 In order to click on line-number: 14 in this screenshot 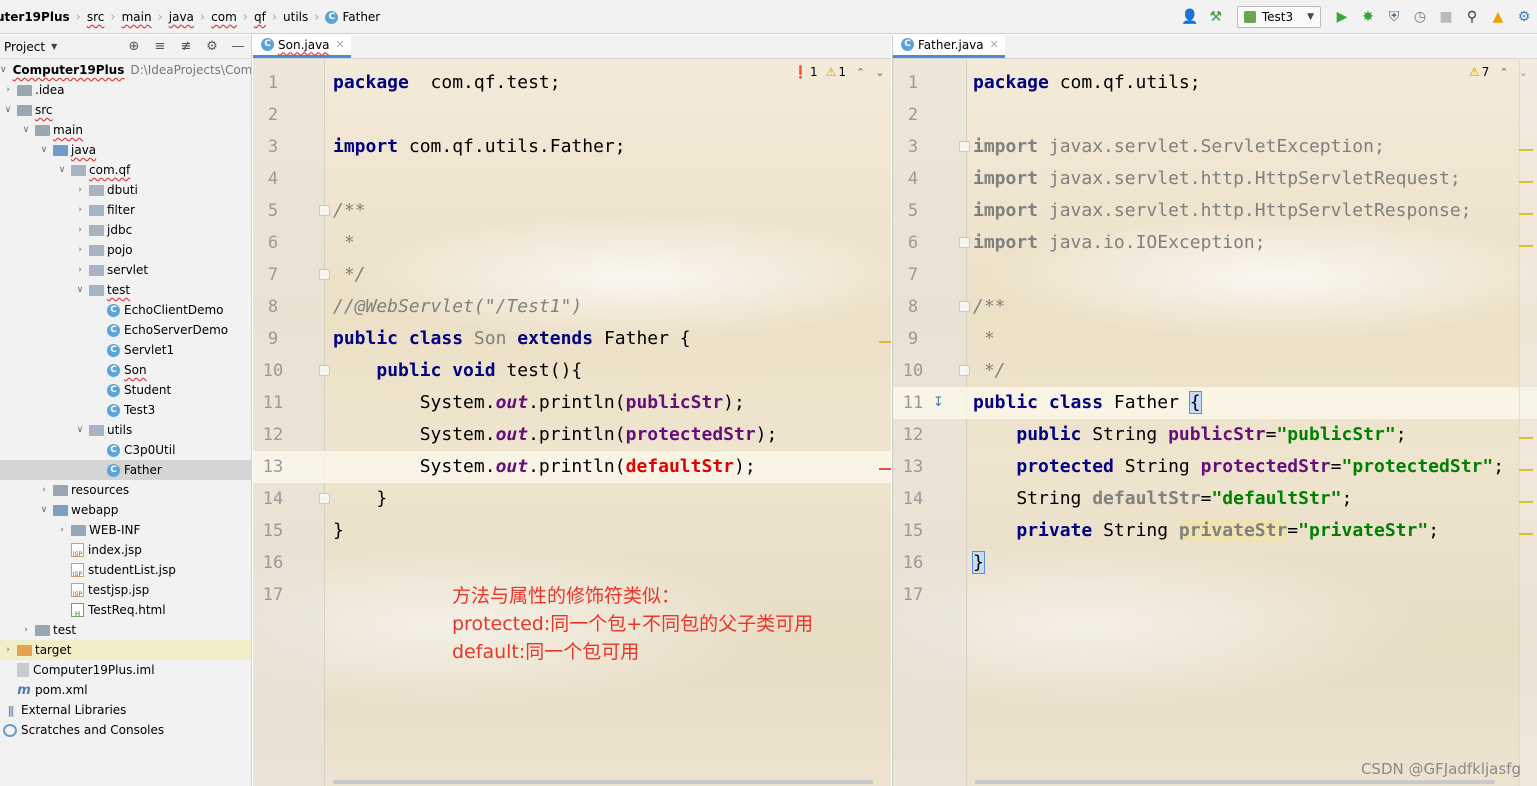, I will do `click(913, 499)`.